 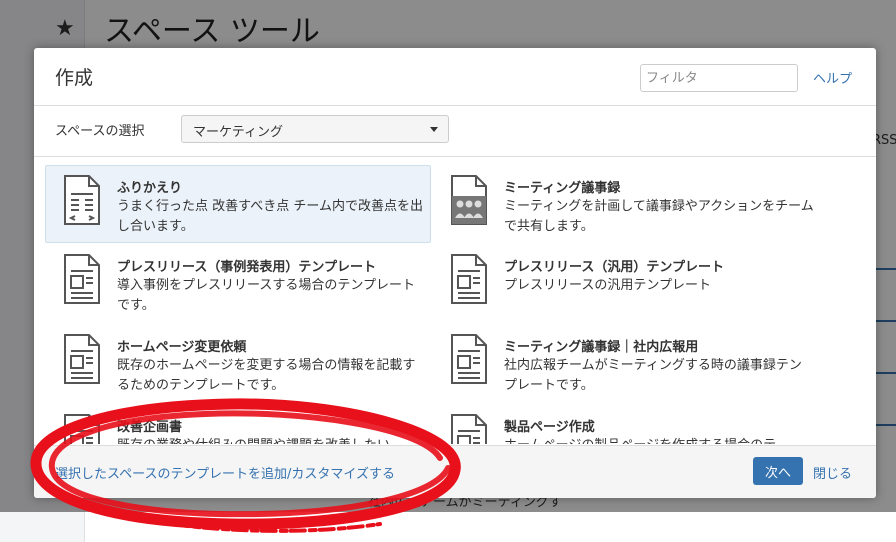 I want to click on template-name: ミーティング議事録｜社内広報用, so click(x=601, y=347).